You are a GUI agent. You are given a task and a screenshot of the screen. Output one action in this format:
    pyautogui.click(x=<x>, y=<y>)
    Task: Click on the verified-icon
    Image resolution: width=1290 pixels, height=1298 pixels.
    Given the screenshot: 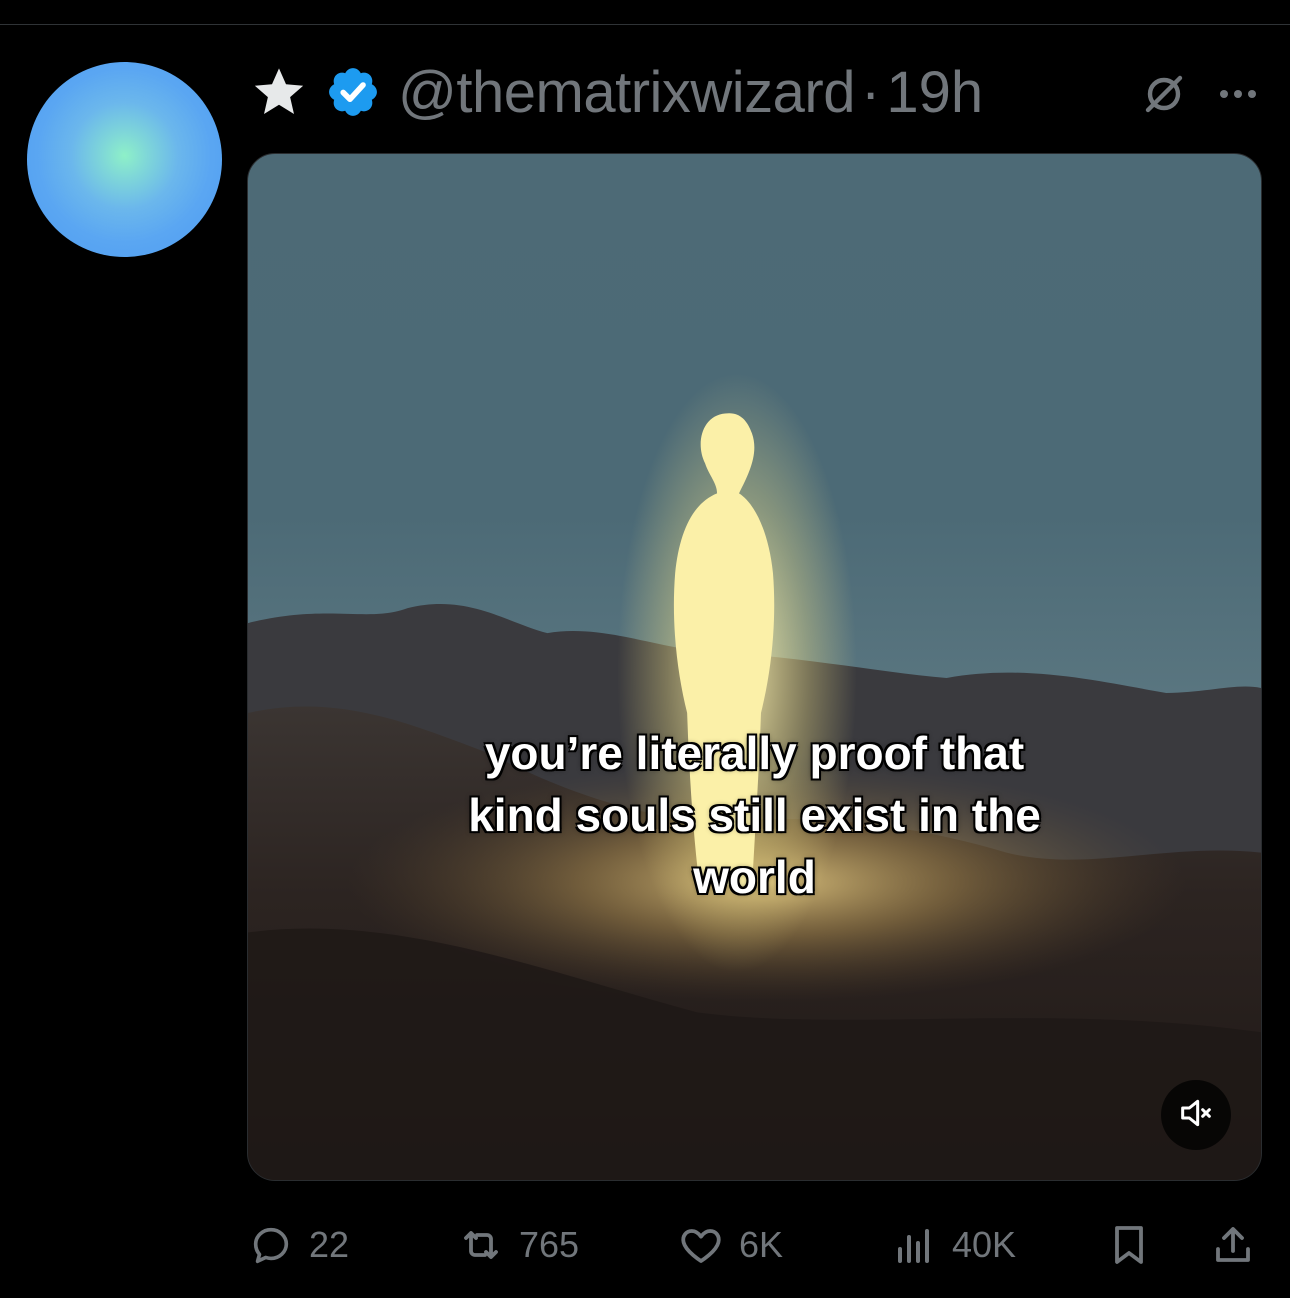 What is the action you would take?
    pyautogui.click(x=353, y=92)
    